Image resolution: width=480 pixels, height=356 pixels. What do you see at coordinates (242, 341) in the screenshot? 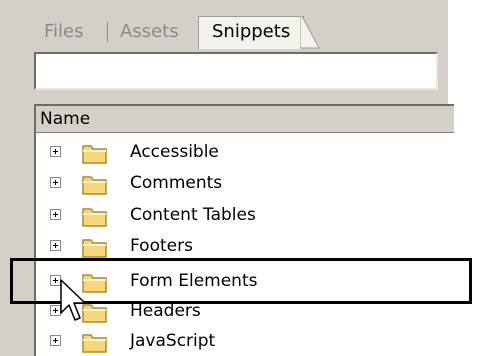
I see `list-item-javascript: JavaScript` at bounding box center [242, 341].